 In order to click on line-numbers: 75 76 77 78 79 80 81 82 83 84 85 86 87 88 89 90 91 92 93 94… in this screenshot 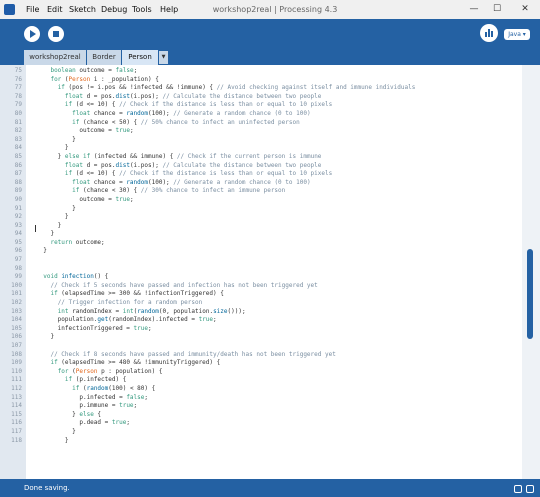, I will do `click(11, 256)`.